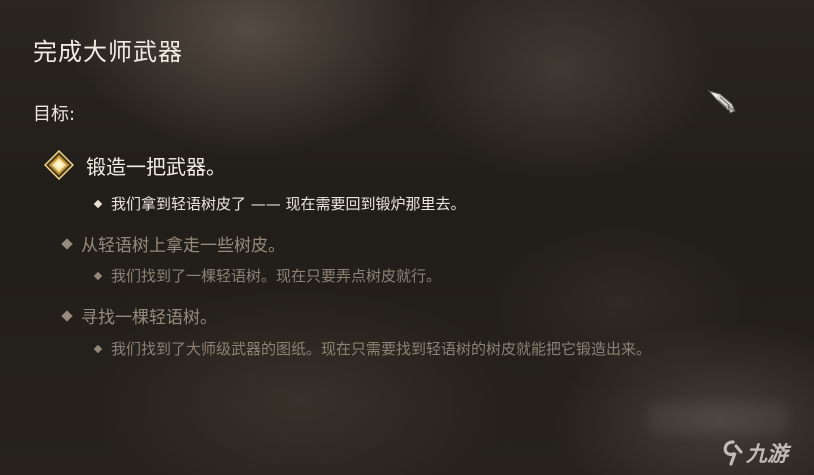  I want to click on completed-objective: 从轻语树上拿走一些树皮。, so click(173, 243).